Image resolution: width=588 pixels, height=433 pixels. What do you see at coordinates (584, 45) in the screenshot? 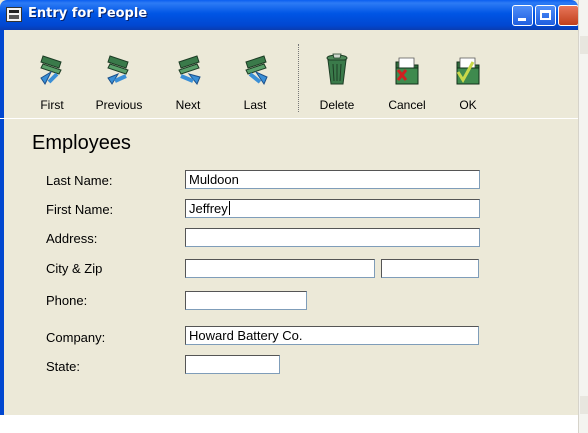
I see `scroll-up-button` at bounding box center [584, 45].